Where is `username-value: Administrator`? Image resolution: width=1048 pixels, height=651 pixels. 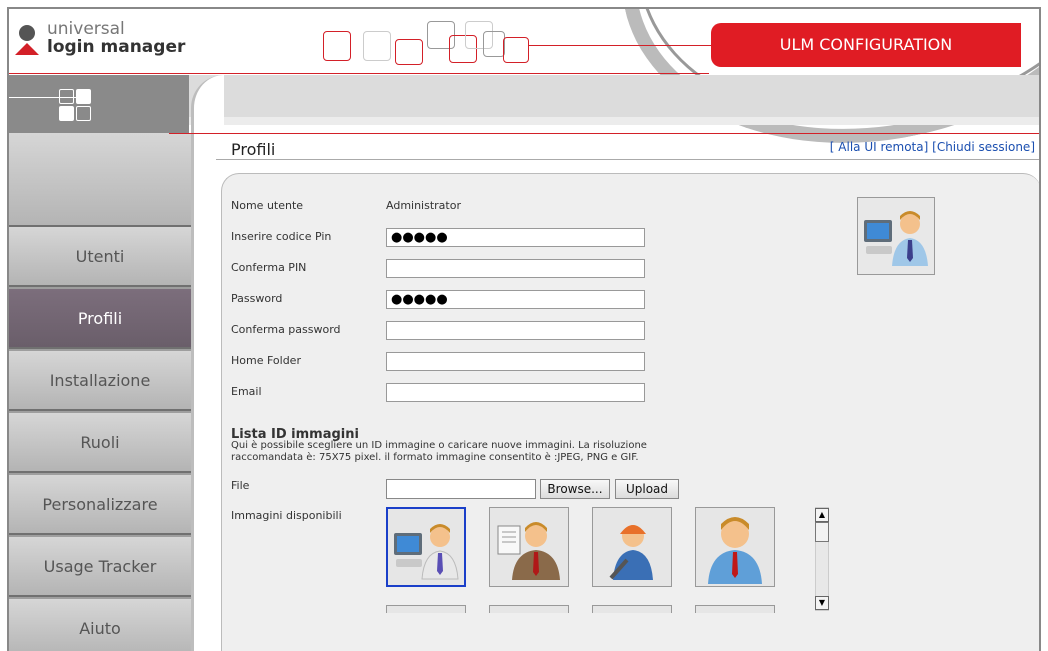 username-value: Administrator is located at coordinates (423, 205).